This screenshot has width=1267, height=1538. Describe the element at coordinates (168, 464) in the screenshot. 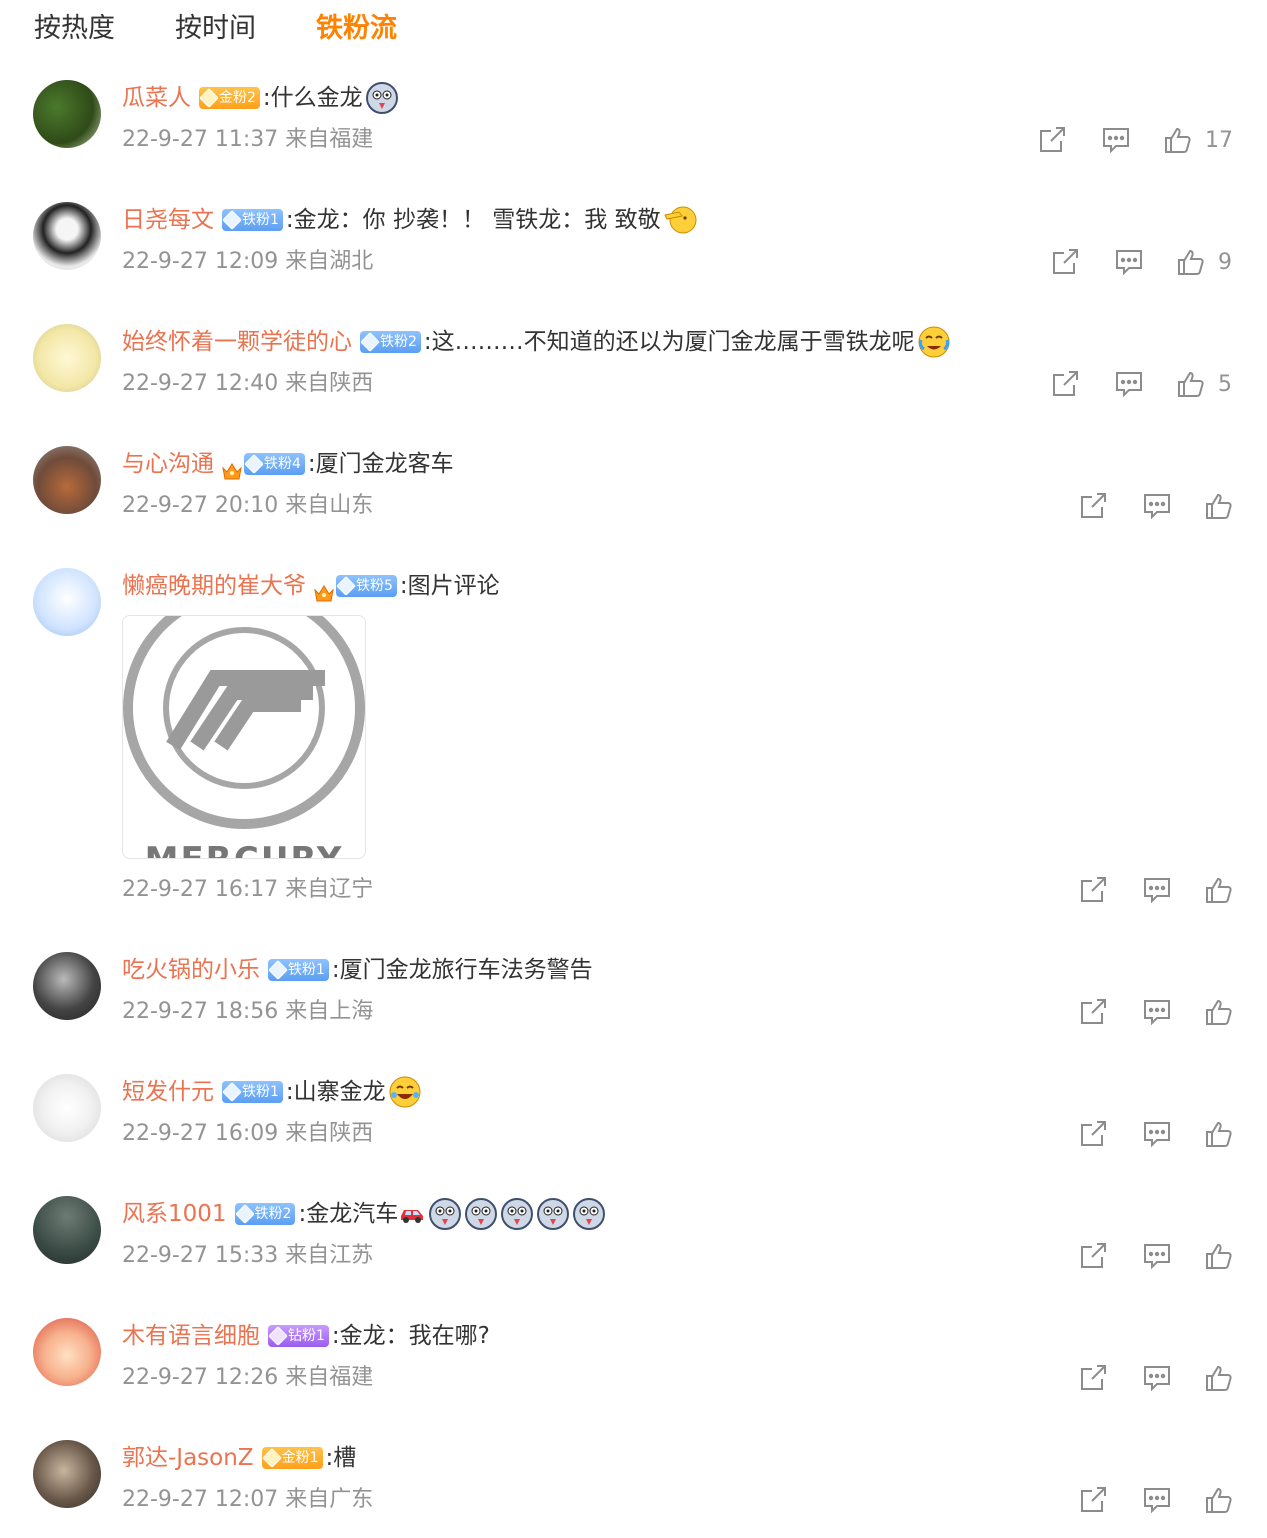

I see `username-link: 与心沟通` at that location.